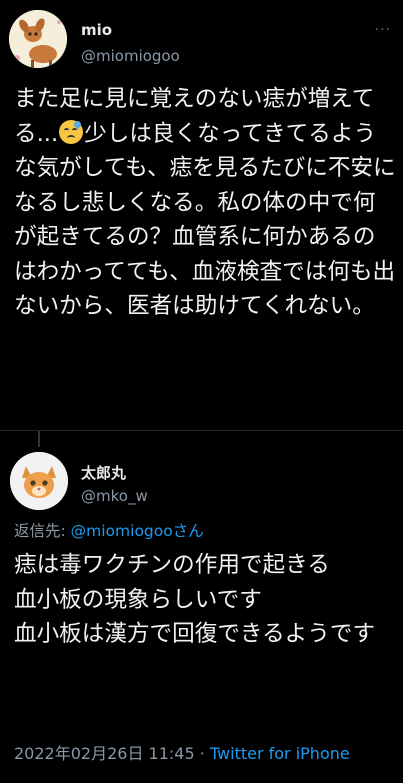  I want to click on kitten-avatar-icon, so click(39, 481).